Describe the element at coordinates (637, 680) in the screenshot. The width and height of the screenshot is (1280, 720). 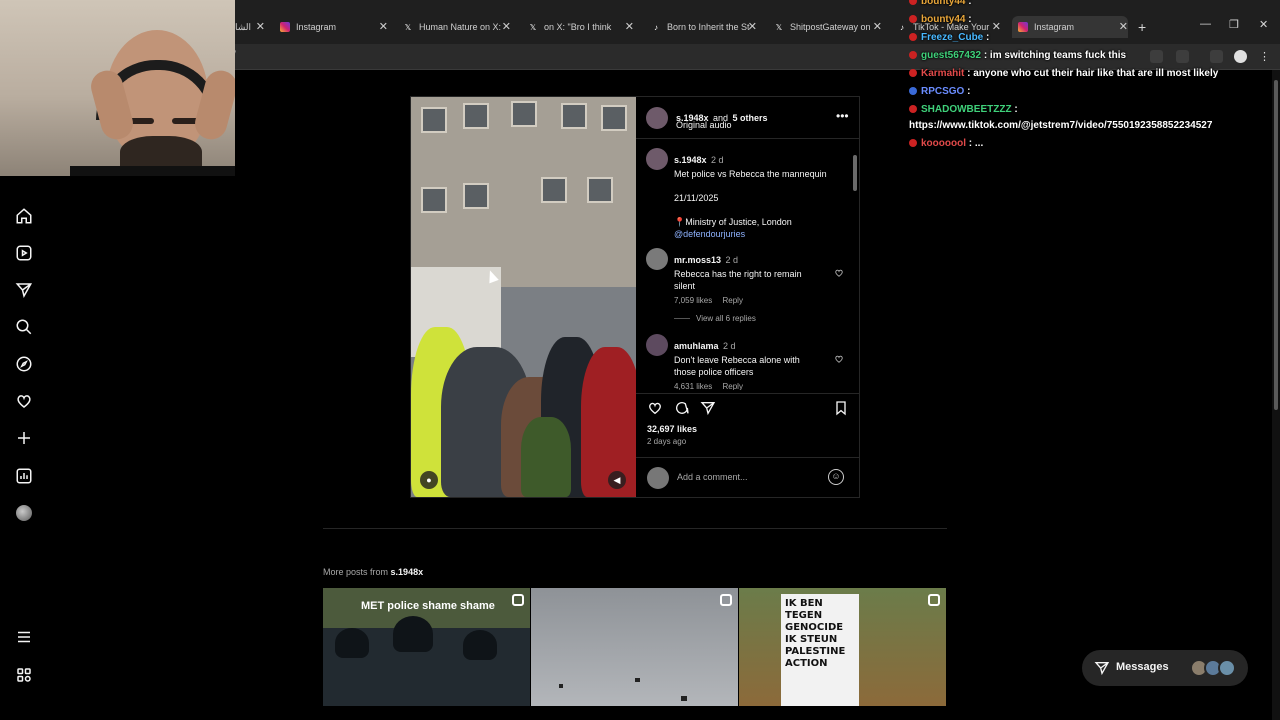
I see `bird` at that location.